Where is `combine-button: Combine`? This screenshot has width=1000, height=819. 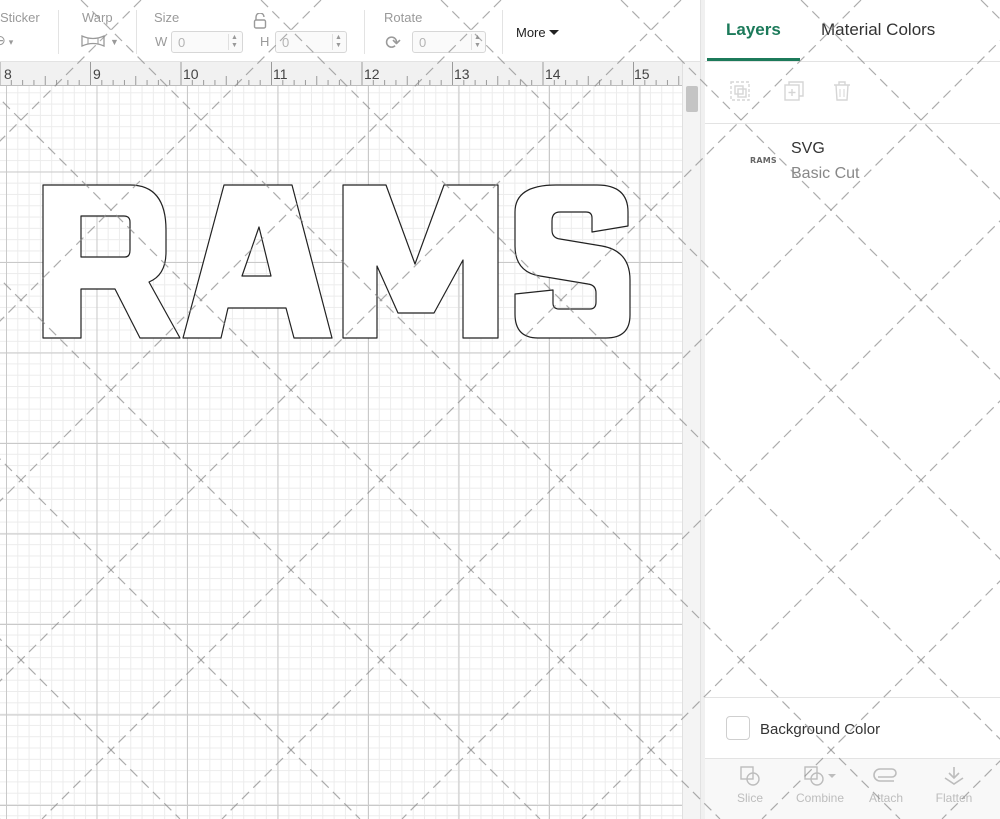 combine-button: Combine is located at coordinates (820, 785).